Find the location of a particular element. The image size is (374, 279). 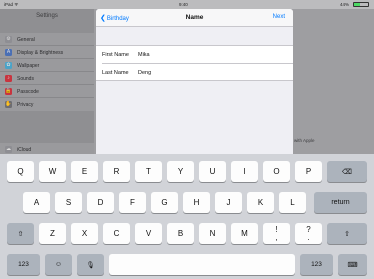

key-p: P is located at coordinates (308, 171).